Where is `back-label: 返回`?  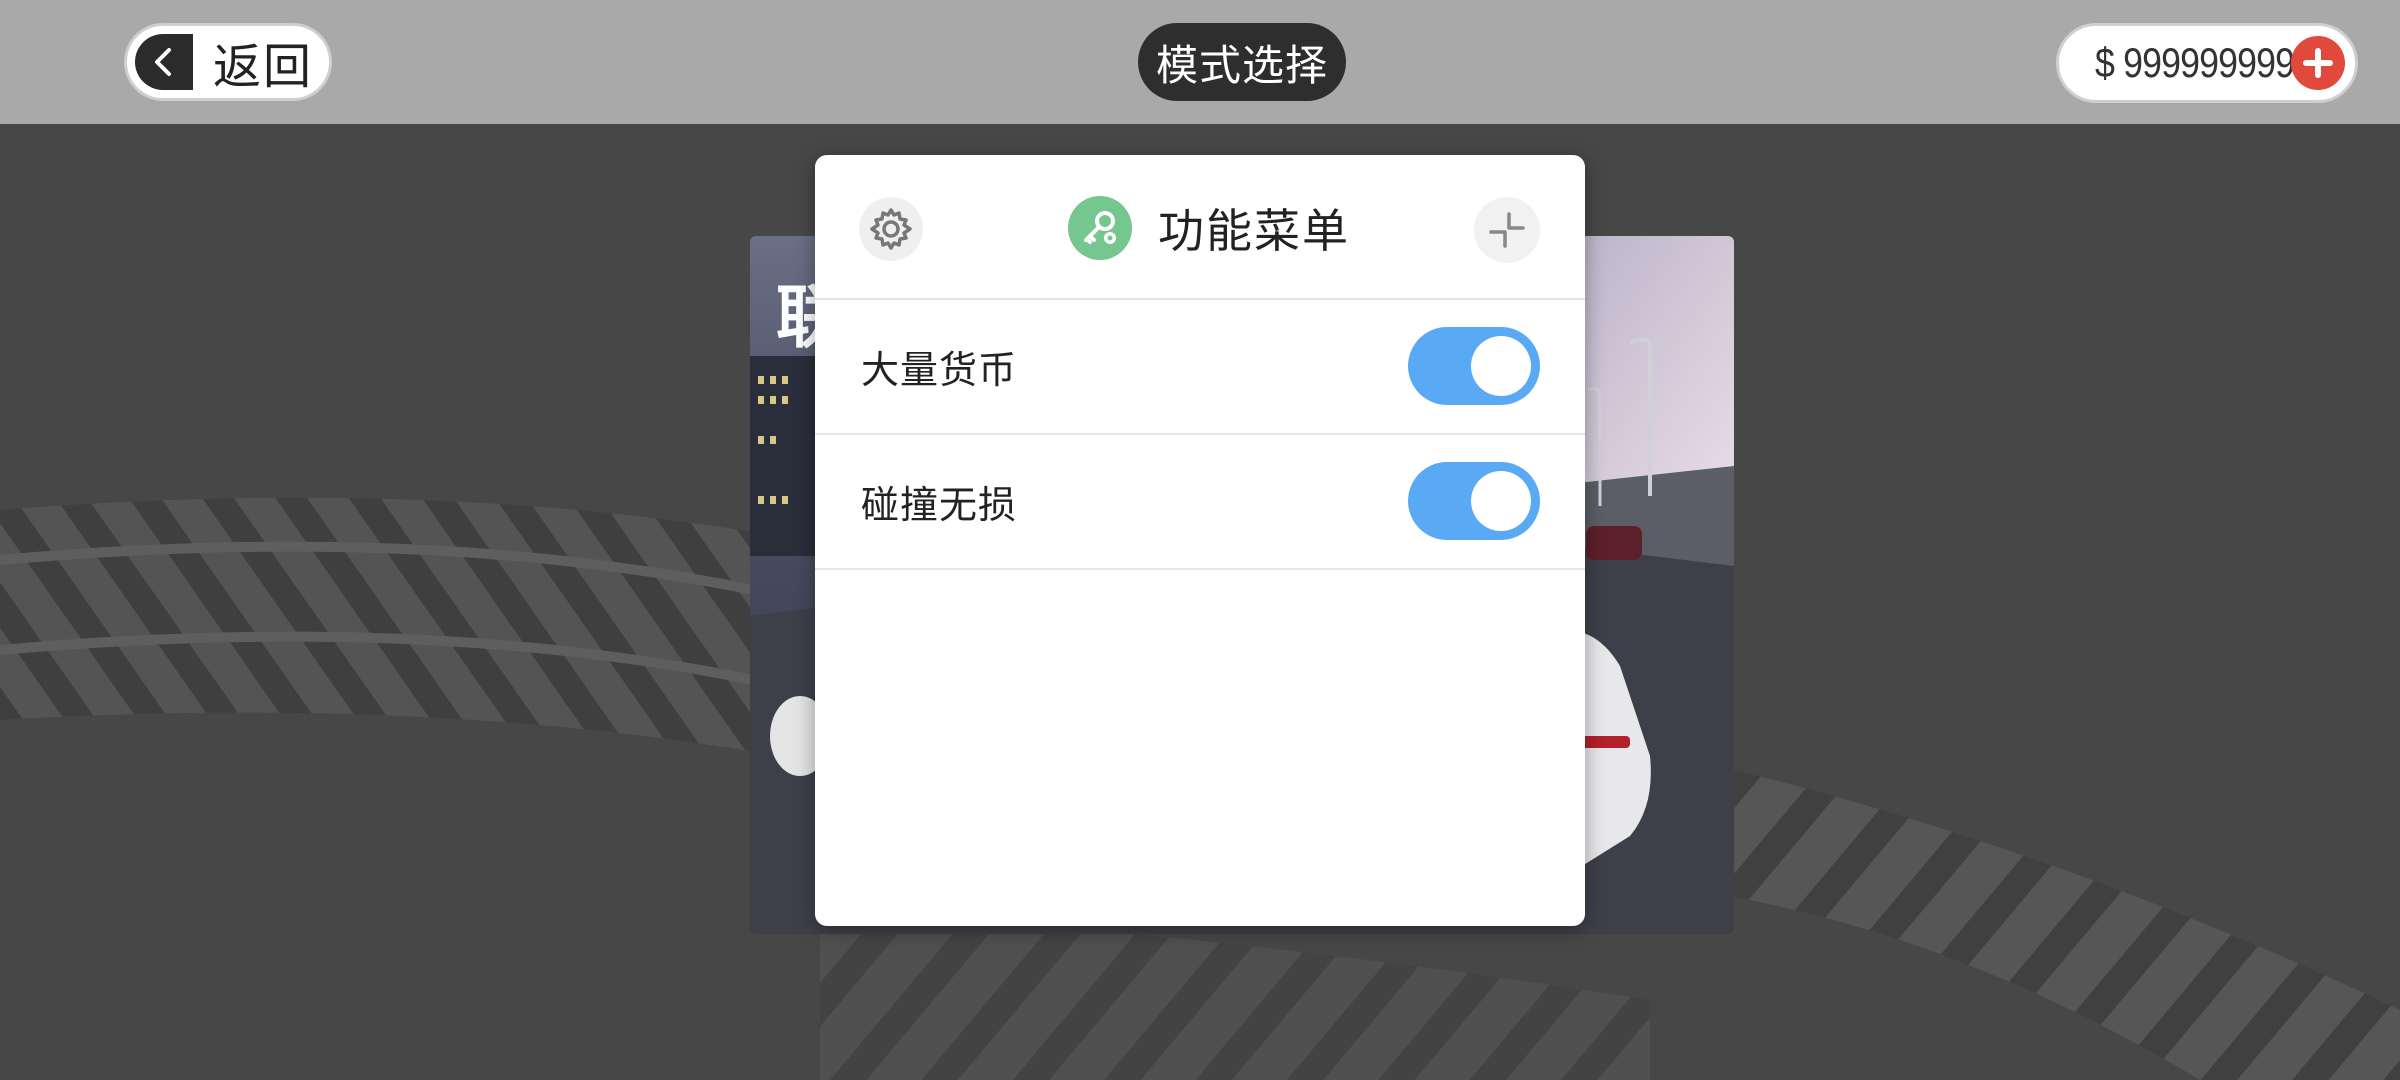 back-label: 返回 is located at coordinates (263, 67).